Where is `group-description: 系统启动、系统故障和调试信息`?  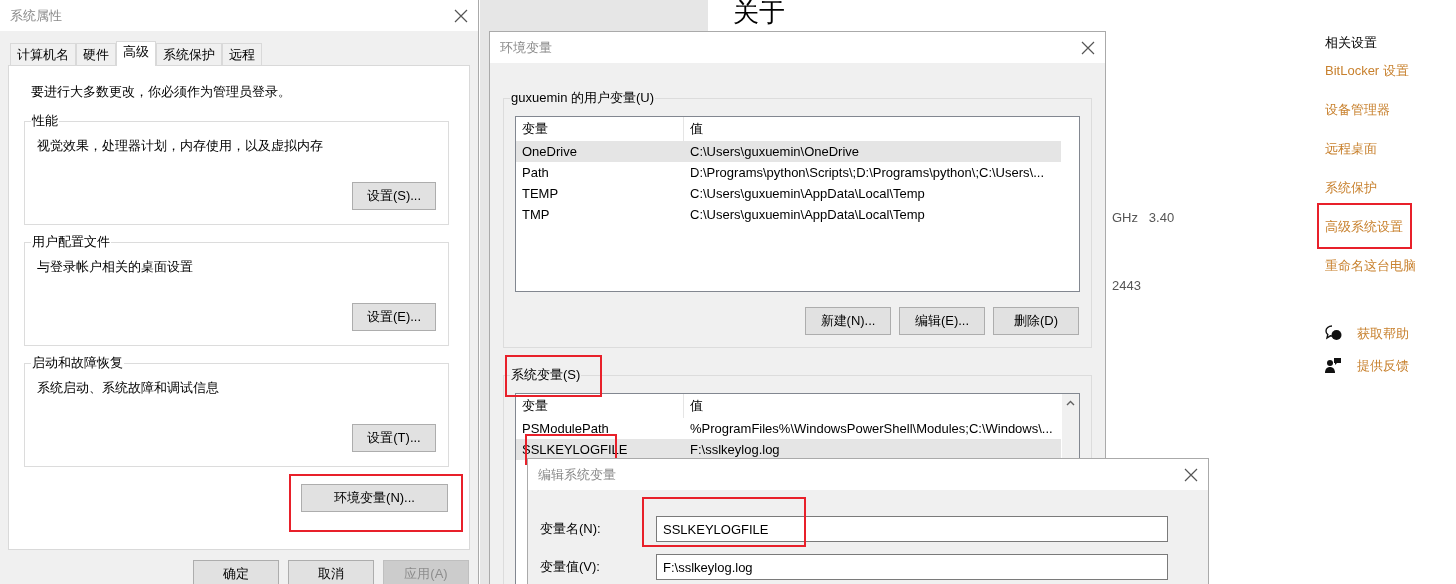 group-description: 系统启动、系统故障和调试信息 is located at coordinates (128, 388).